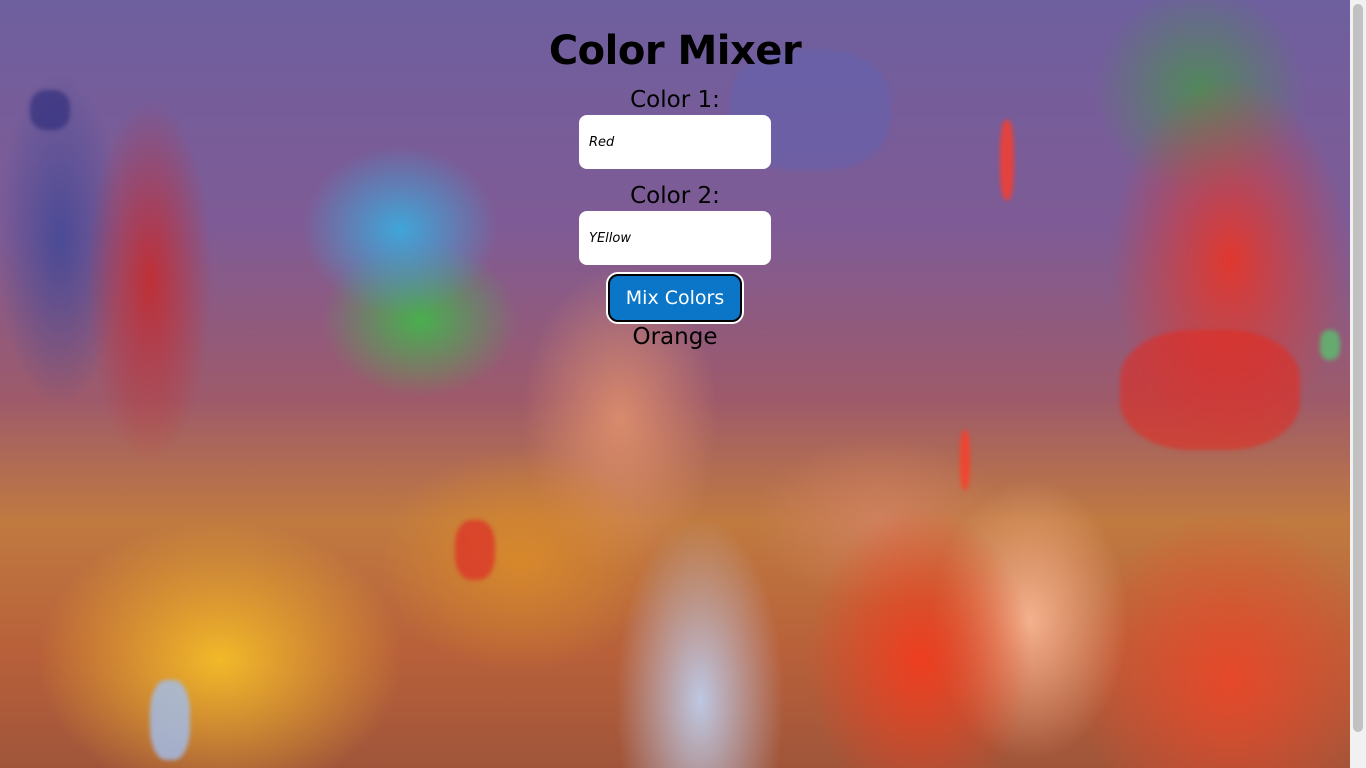 The width and height of the screenshot is (1366, 768). What do you see at coordinates (675, 298) in the screenshot?
I see `mix-colors-button: Mix Colors` at bounding box center [675, 298].